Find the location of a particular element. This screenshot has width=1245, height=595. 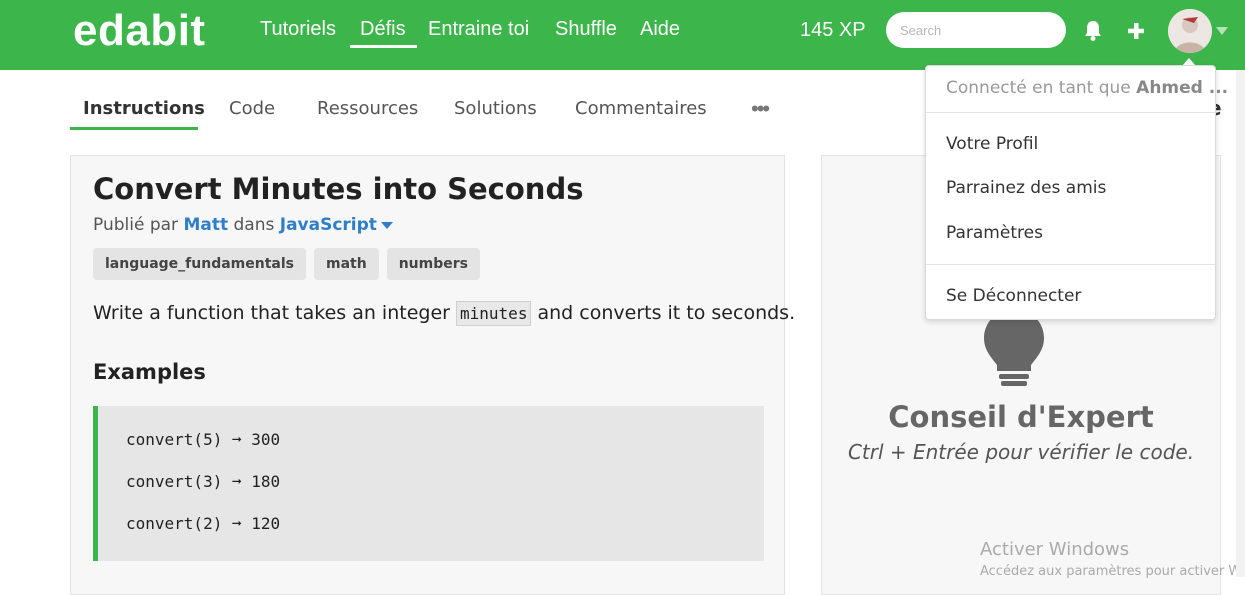

description-text-after: and converts it to seconds. is located at coordinates (666, 313).